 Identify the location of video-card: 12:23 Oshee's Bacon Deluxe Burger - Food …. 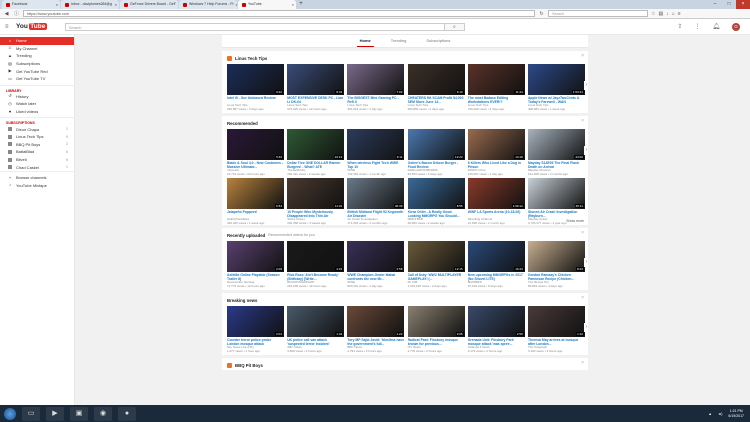
(436, 152).